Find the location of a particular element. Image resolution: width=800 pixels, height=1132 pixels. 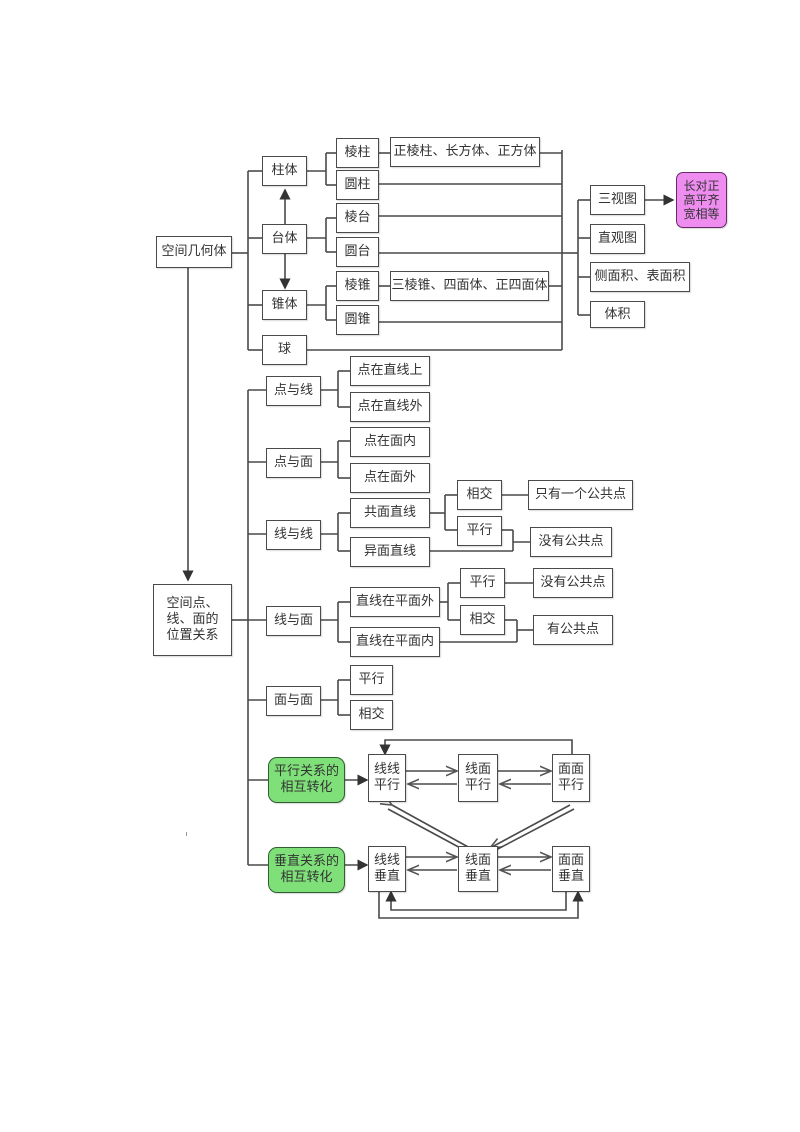

node-pp-perp-box: 面面 垂直 is located at coordinates (571, 869).